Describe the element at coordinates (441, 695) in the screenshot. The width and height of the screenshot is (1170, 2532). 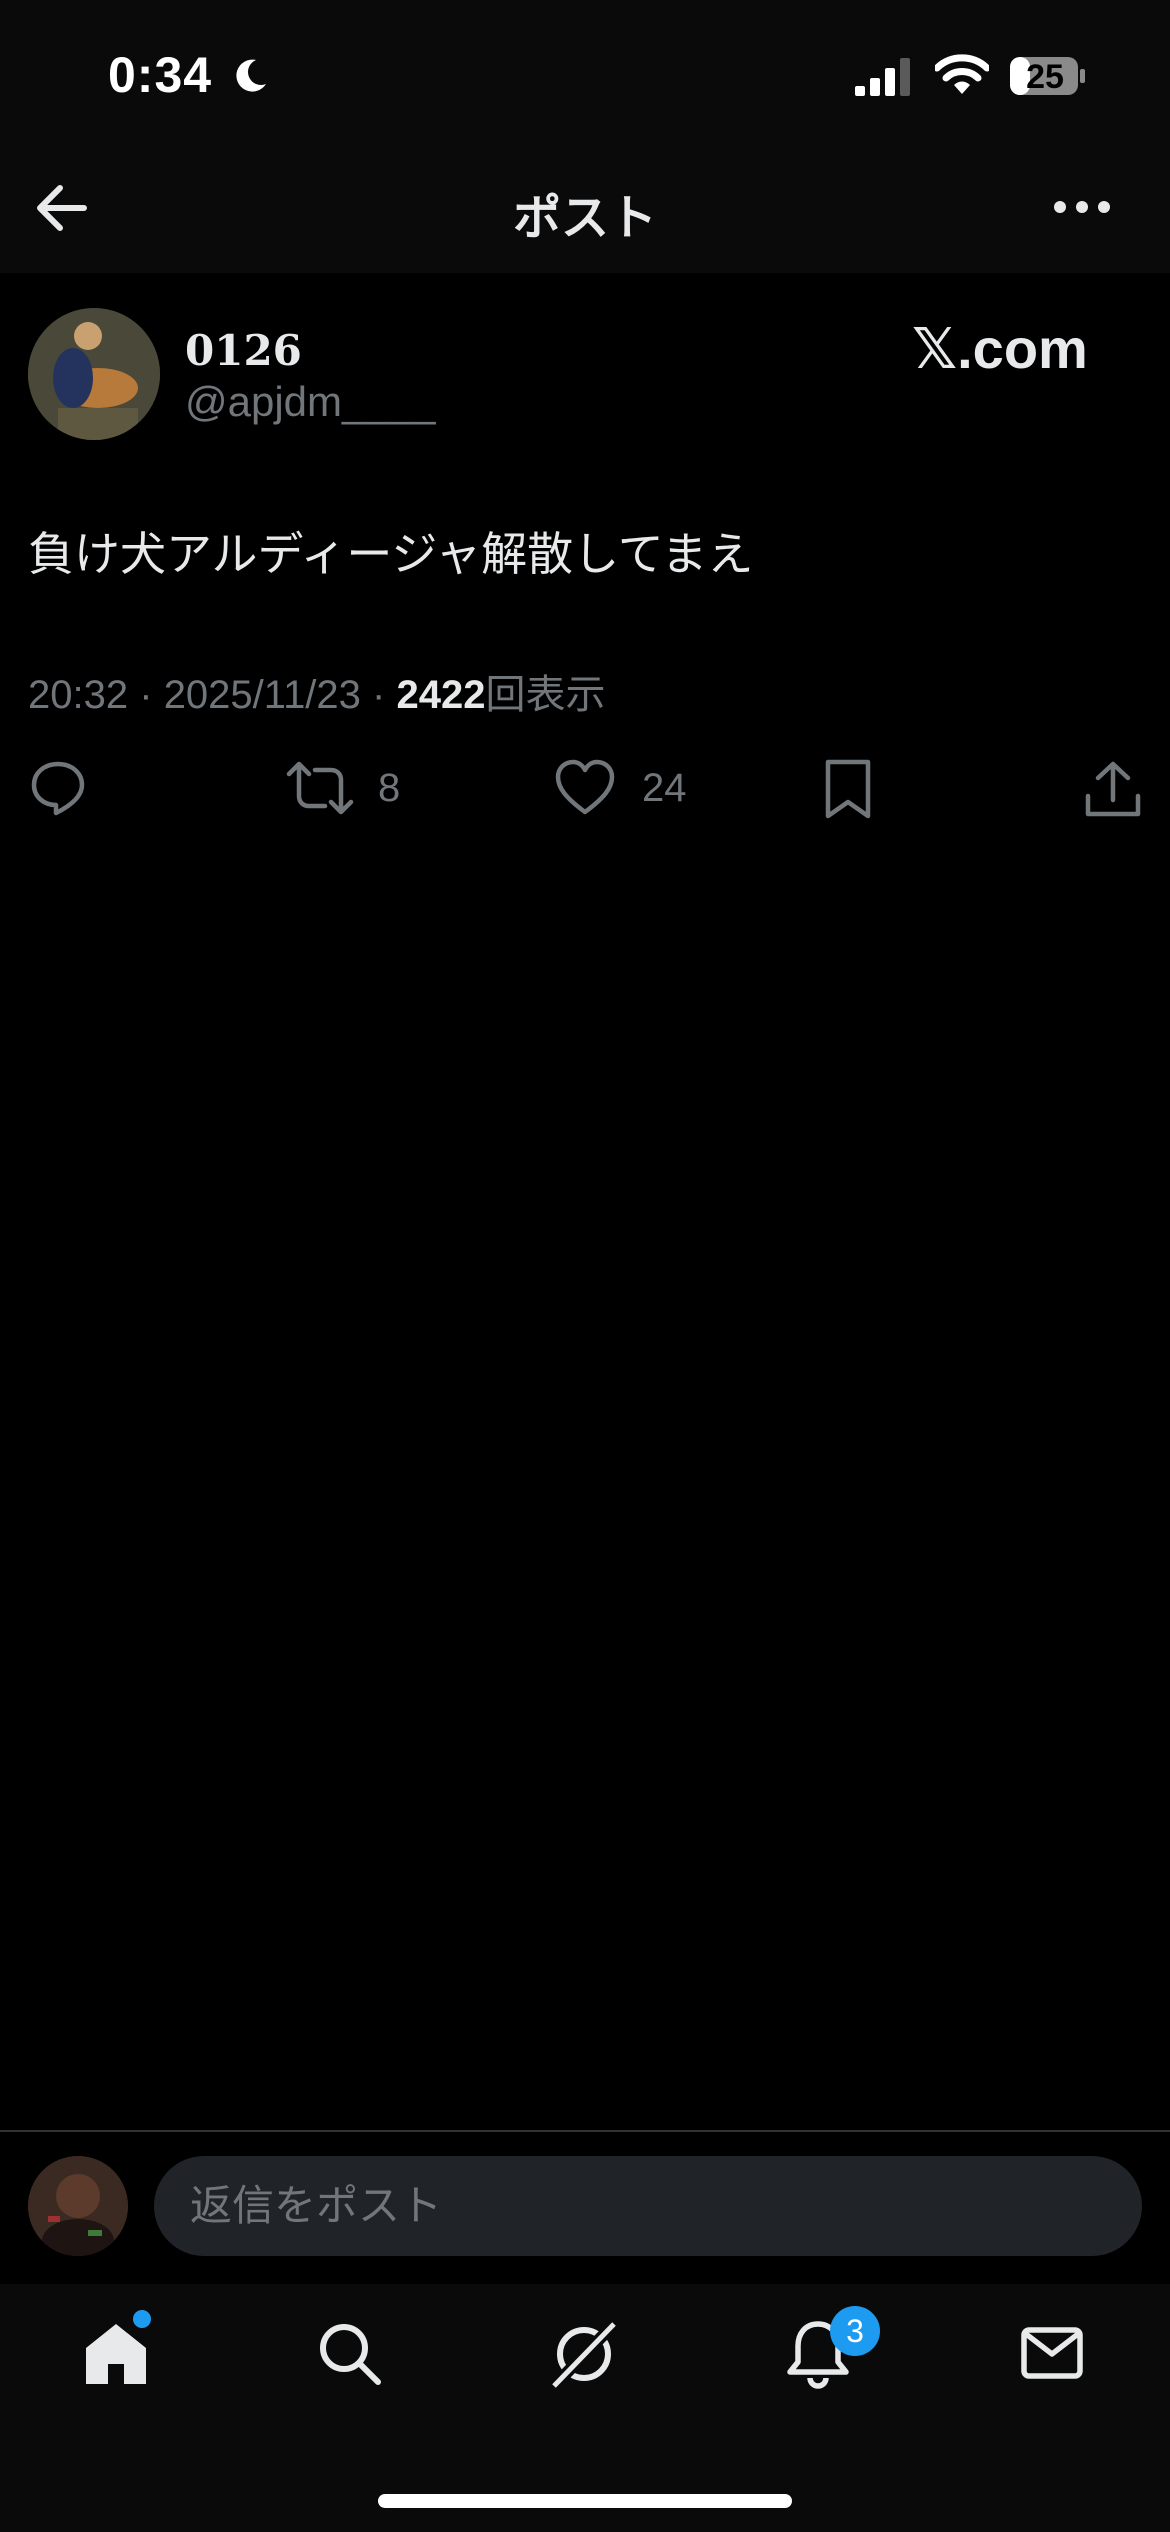
I see `view-count: 2422` at that location.